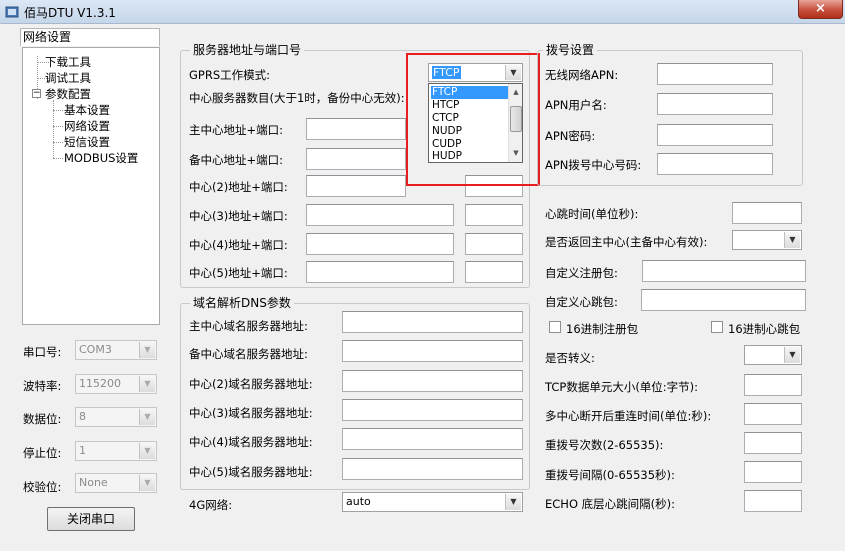 Image resolution: width=845 pixels, height=551 pixels. What do you see at coordinates (622, 387) in the screenshot?
I see `tcp-unit-label: TCP数据单元大小(单位:字节):` at bounding box center [622, 387].